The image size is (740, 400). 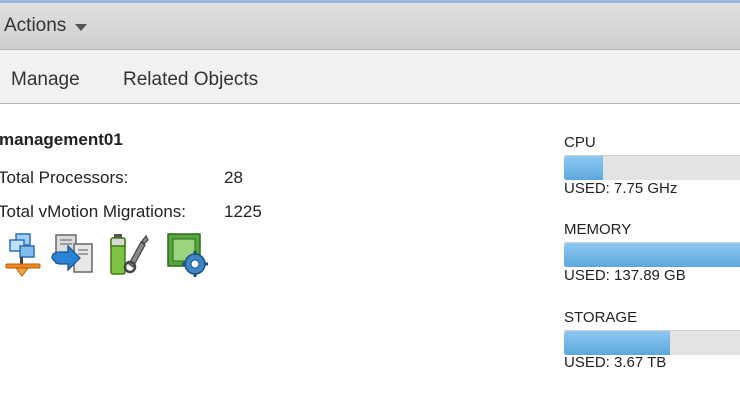 I want to click on migrate-network-icon, so click(x=26, y=255).